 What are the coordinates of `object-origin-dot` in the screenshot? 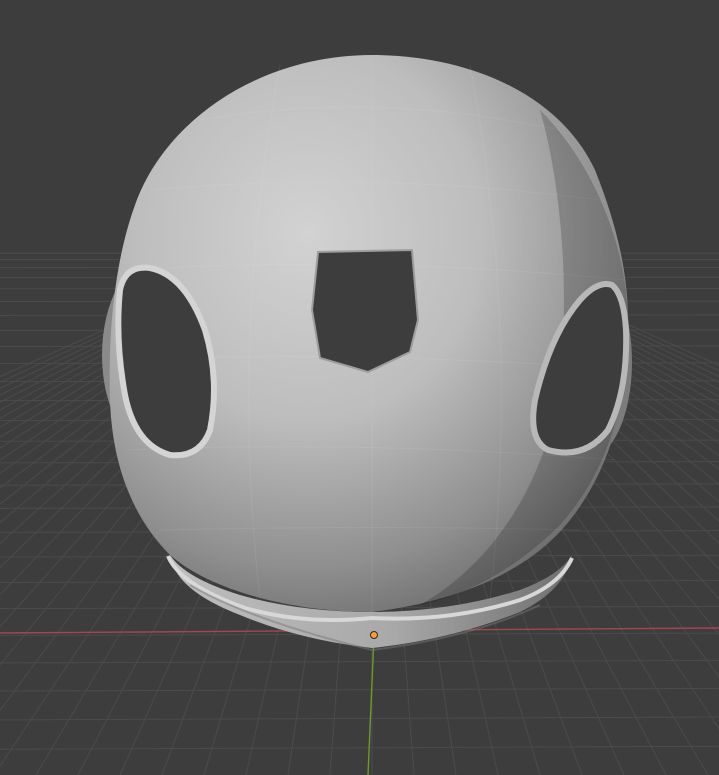 It's located at (374, 635).